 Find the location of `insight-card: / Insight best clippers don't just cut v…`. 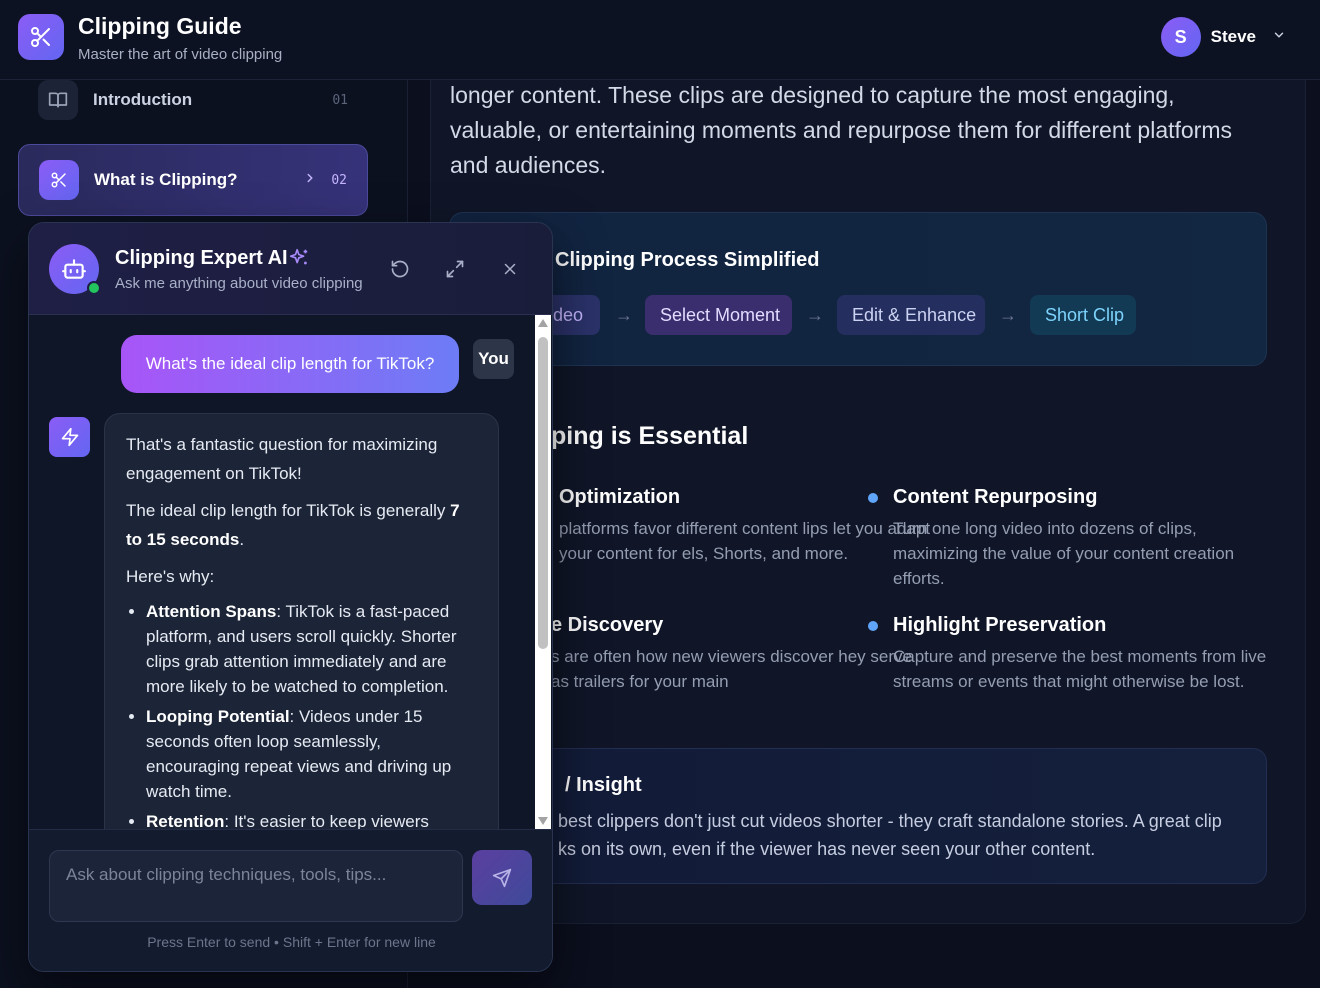

insight-card: / Insight best clippers don't just cut v… is located at coordinates (858, 816).